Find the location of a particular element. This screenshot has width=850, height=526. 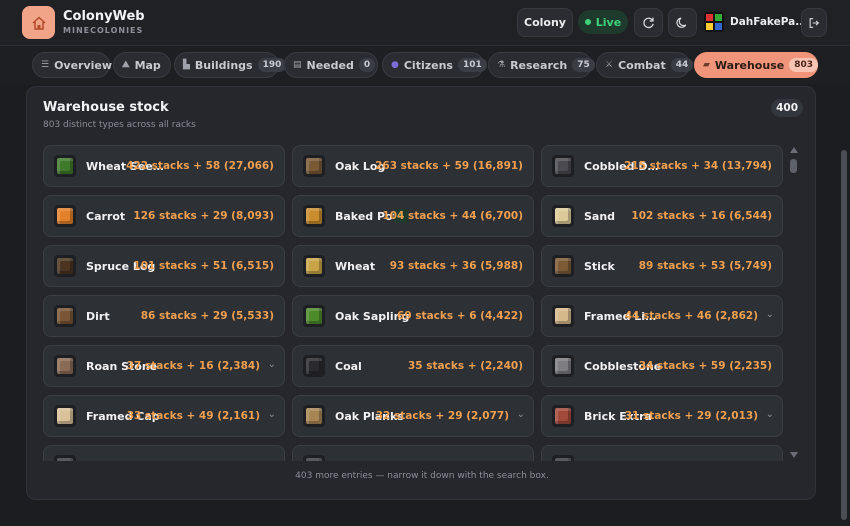

tab-buildings: ▙ Buildings 190 is located at coordinates (230, 65).